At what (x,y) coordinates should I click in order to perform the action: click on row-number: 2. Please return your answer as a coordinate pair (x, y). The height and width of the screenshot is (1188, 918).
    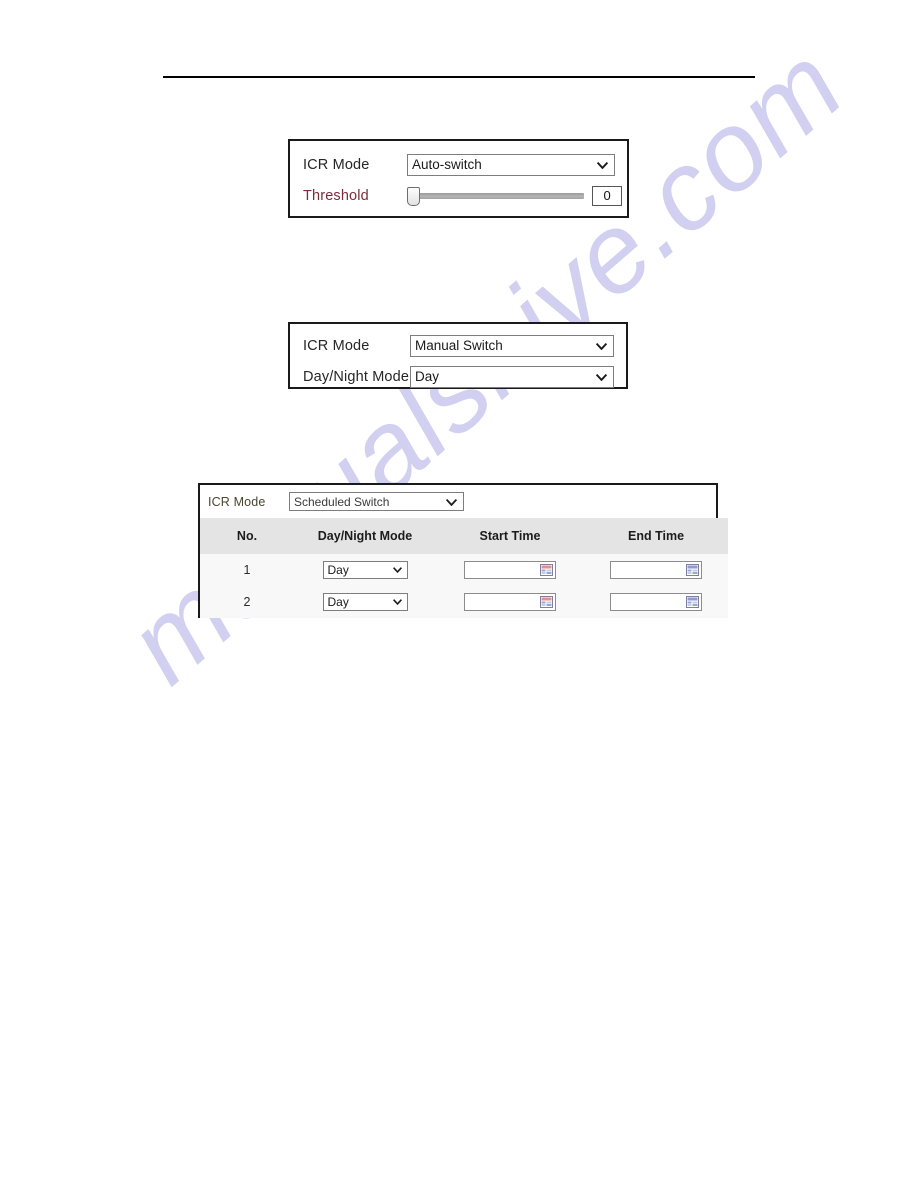
    Looking at the image, I should click on (247, 602).